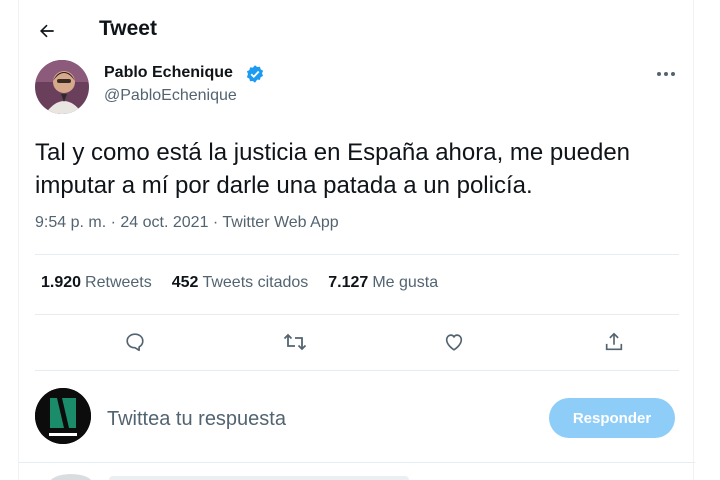  I want to click on huffpost-logo, so click(63, 416).